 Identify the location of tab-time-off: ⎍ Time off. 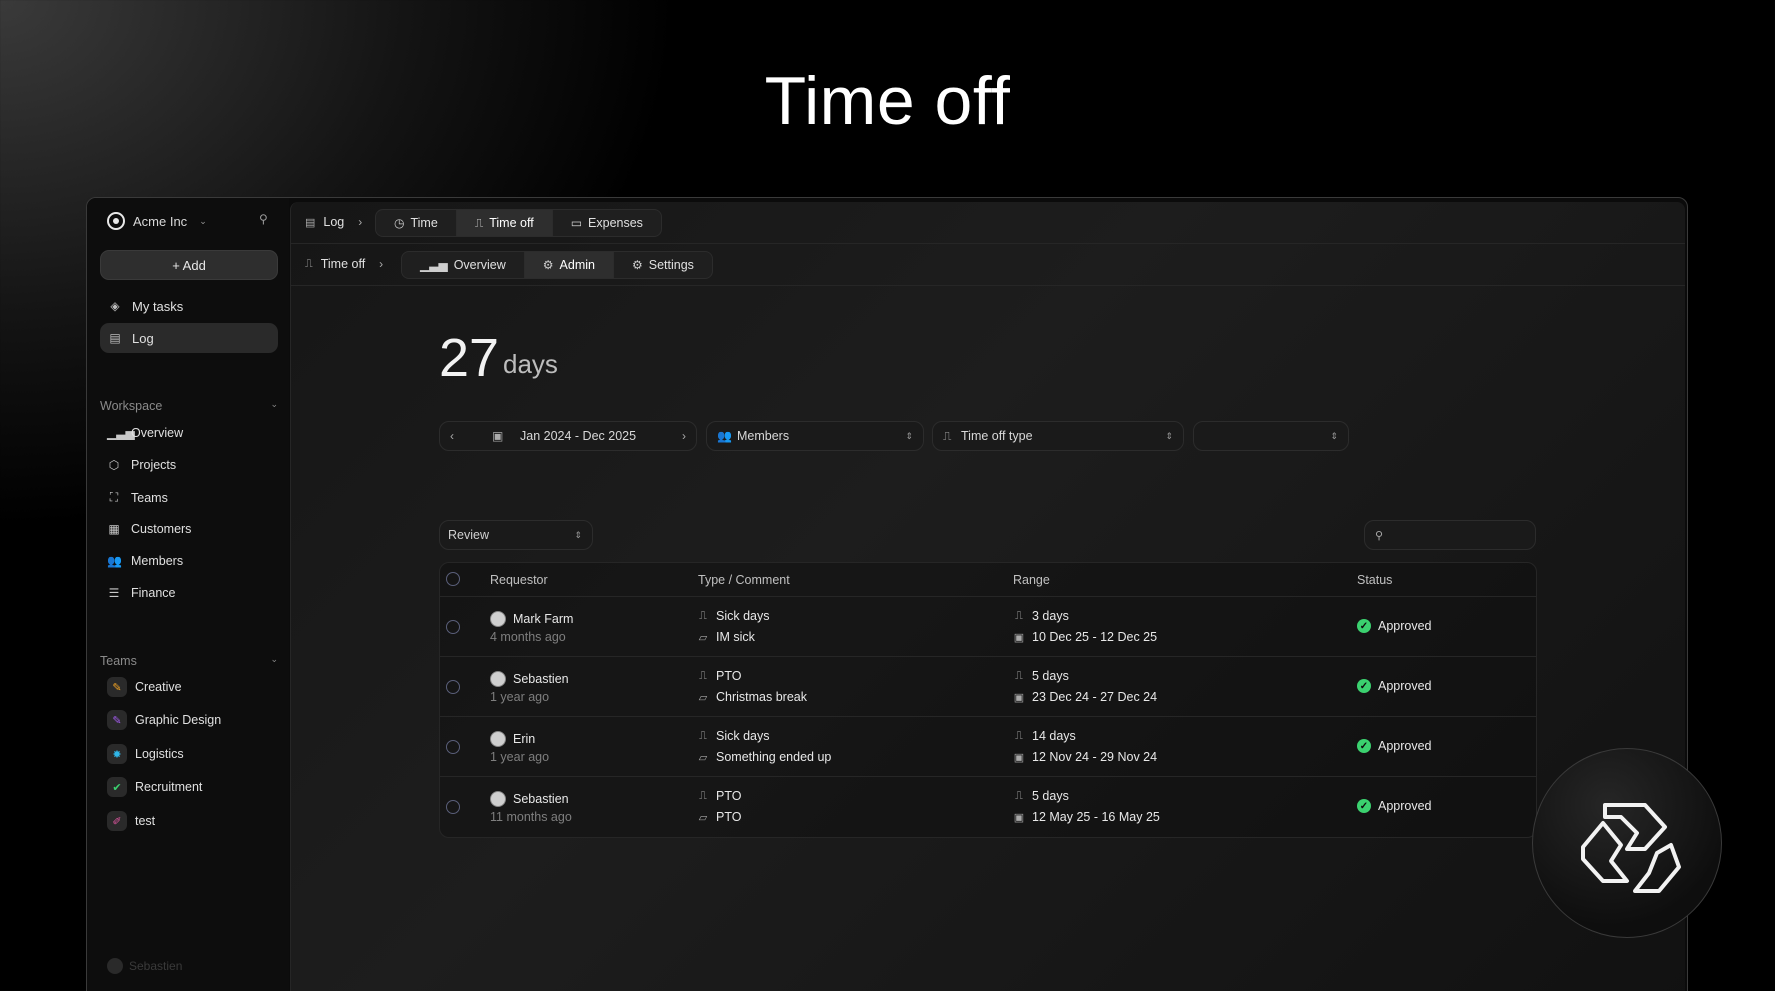
(504, 223).